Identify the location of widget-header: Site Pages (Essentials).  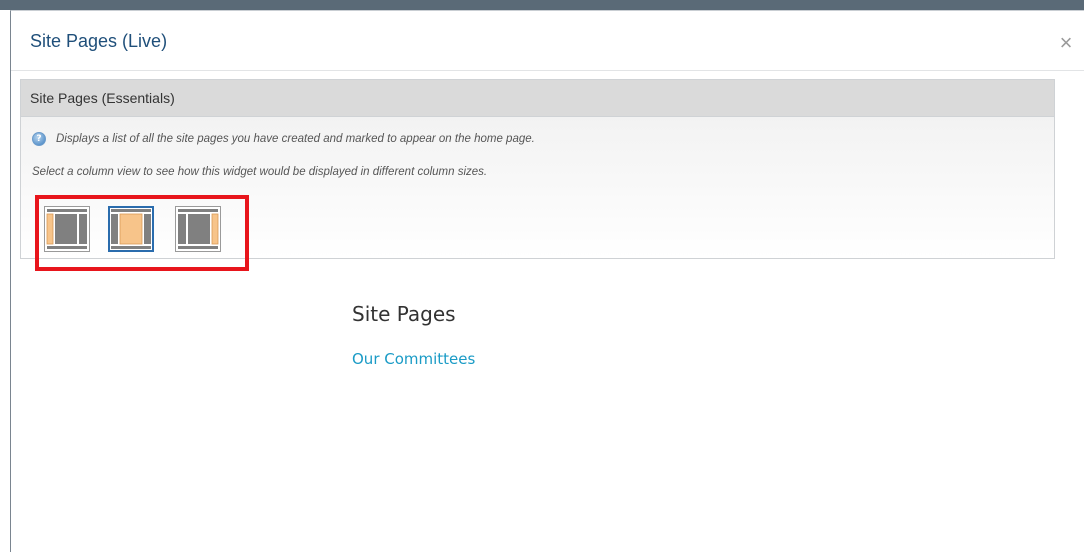
(537, 98).